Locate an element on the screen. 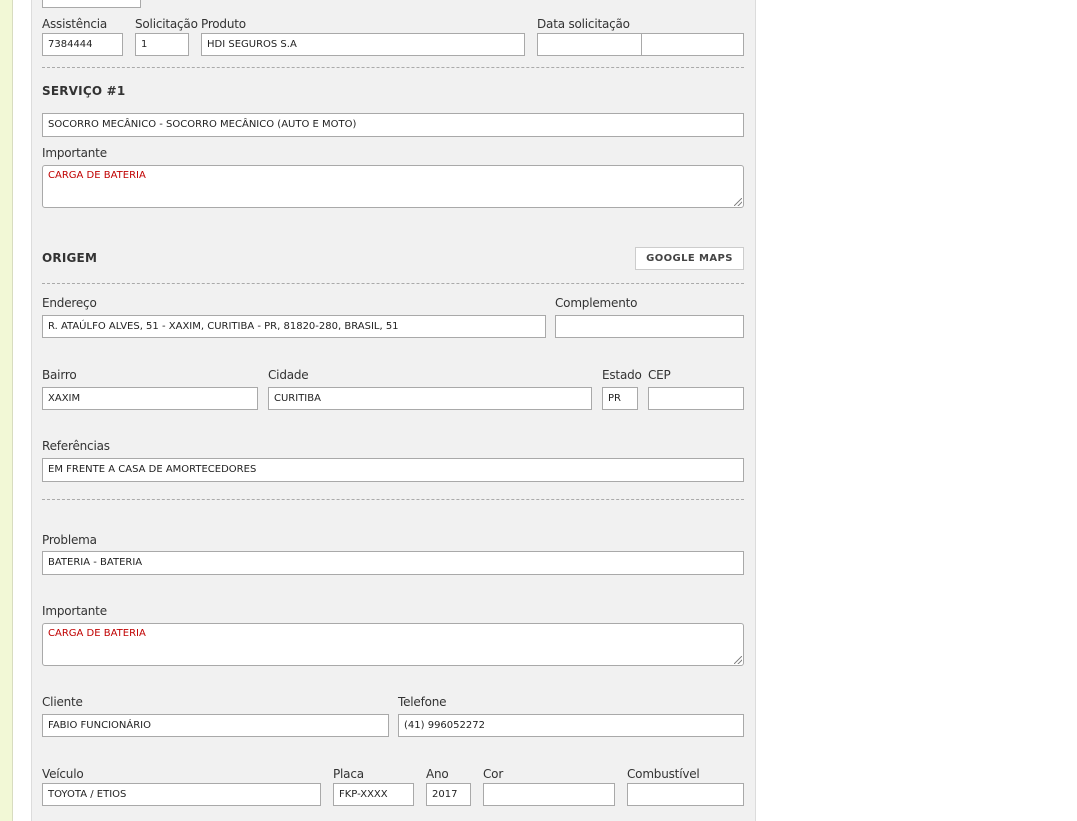 This screenshot has height=821, width=1077. problema-importante-textarea: CARGA DE BATERIA is located at coordinates (393, 644).